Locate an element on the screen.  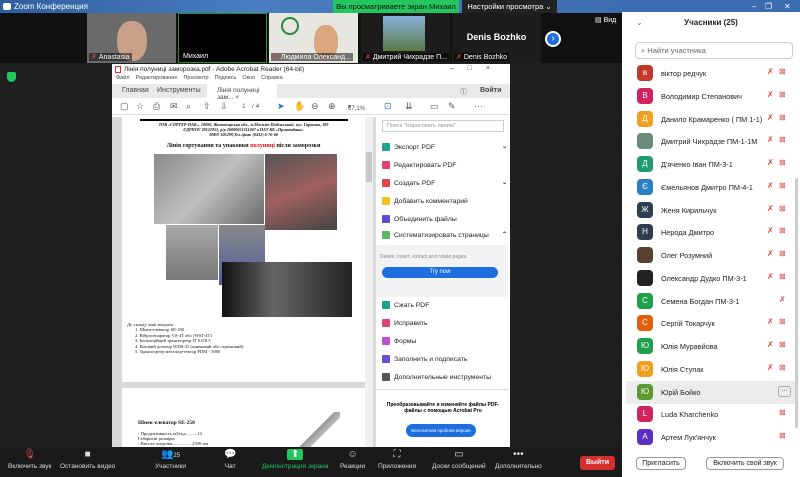
menu-edit: Редактирование is located at coordinates (157, 78).